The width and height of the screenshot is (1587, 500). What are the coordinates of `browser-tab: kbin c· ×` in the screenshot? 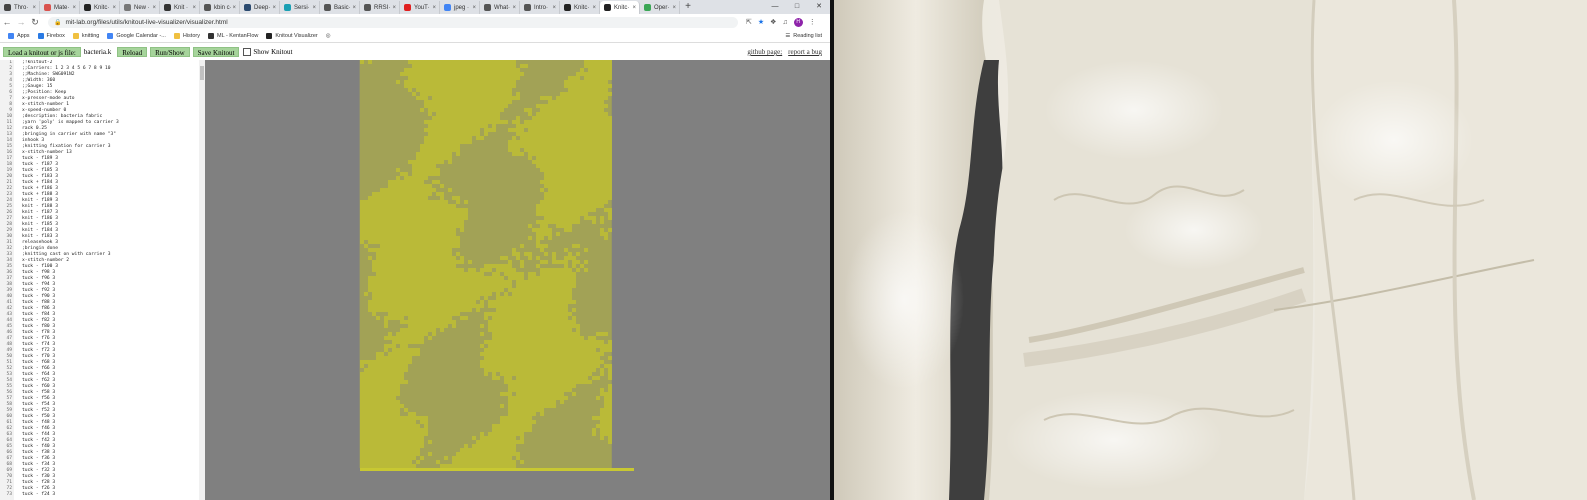 It's located at (220, 7).